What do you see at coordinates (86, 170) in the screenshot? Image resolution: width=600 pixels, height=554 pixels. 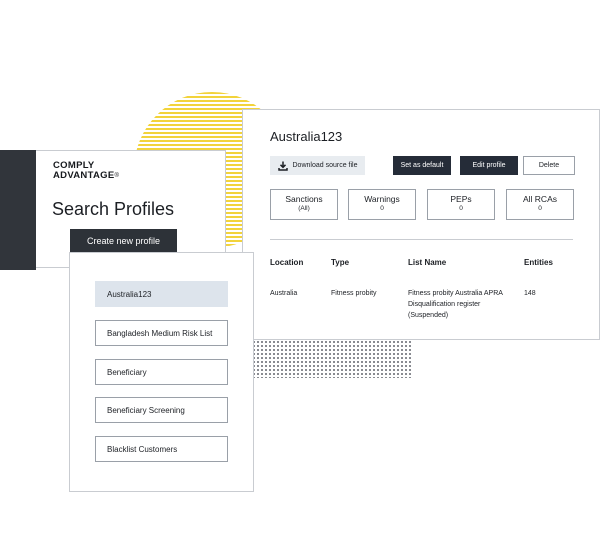 I see `comply-advantage-logo: COMPLY ADVANTAGE®` at bounding box center [86, 170].